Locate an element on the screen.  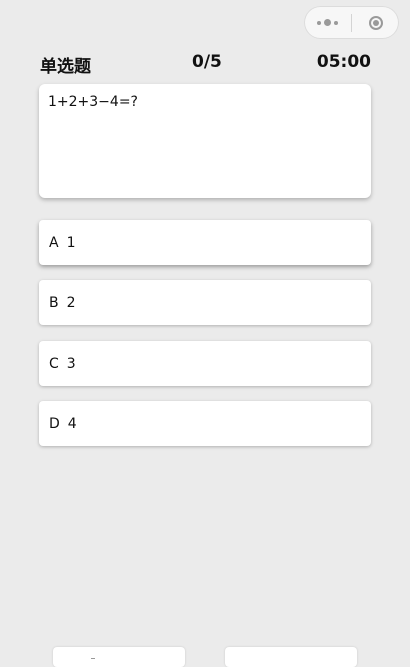
option-text: 2 is located at coordinates (71, 302).